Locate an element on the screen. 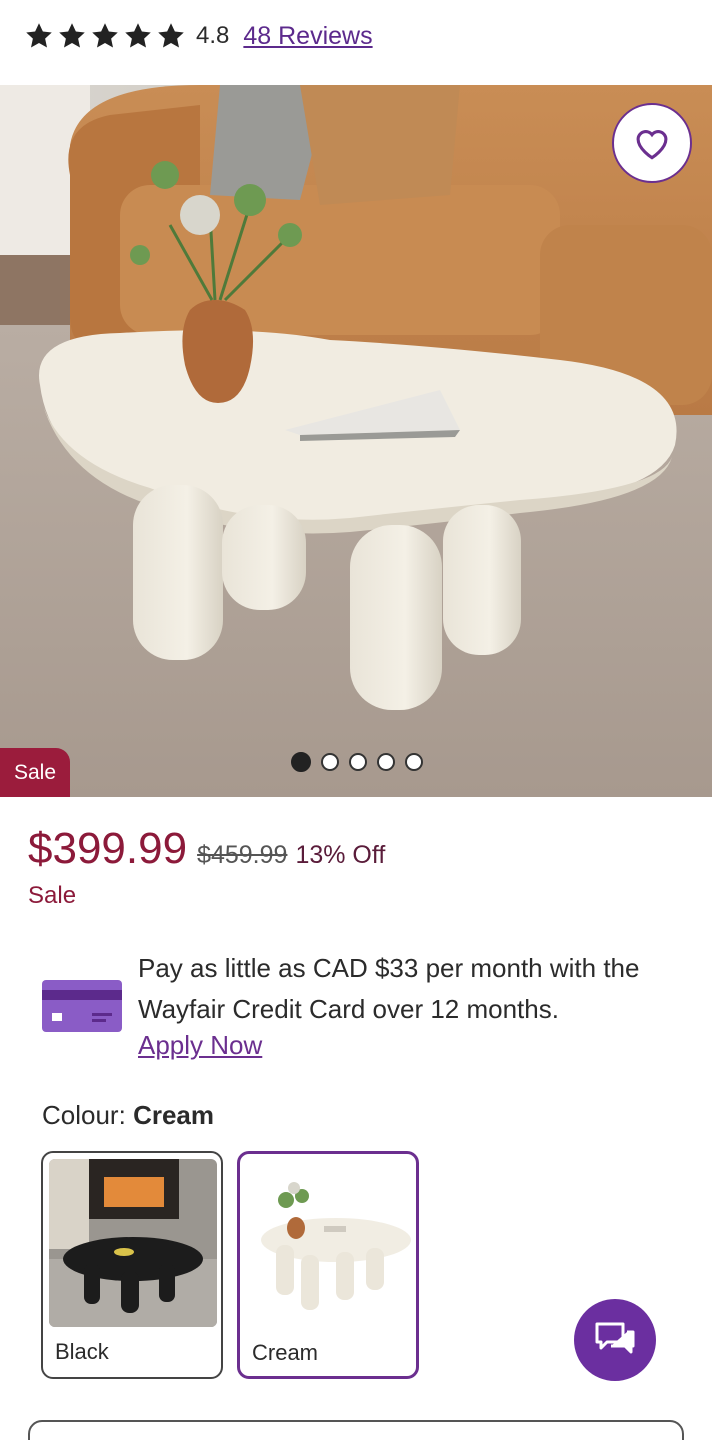  star-rating is located at coordinates (105, 36).